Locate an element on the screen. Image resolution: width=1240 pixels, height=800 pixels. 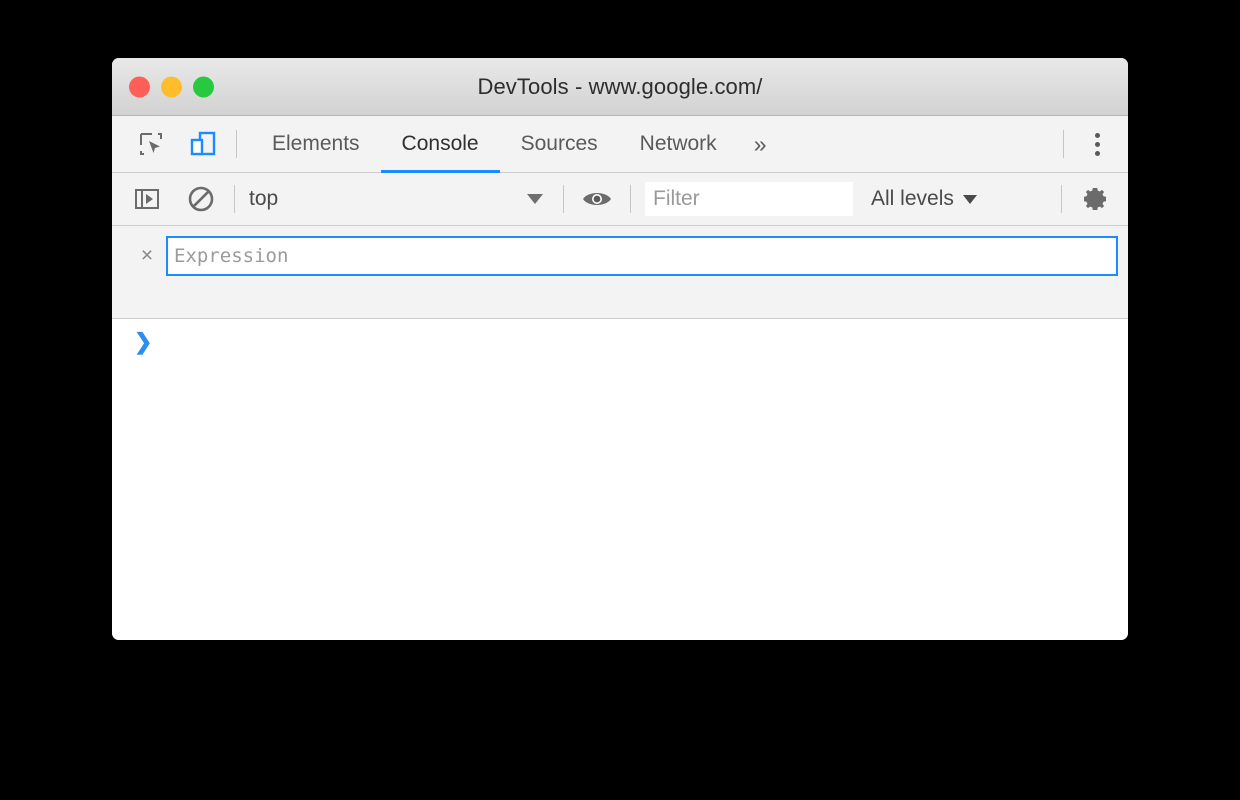
tab-console-label: Console is located at coordinates (440, 143).